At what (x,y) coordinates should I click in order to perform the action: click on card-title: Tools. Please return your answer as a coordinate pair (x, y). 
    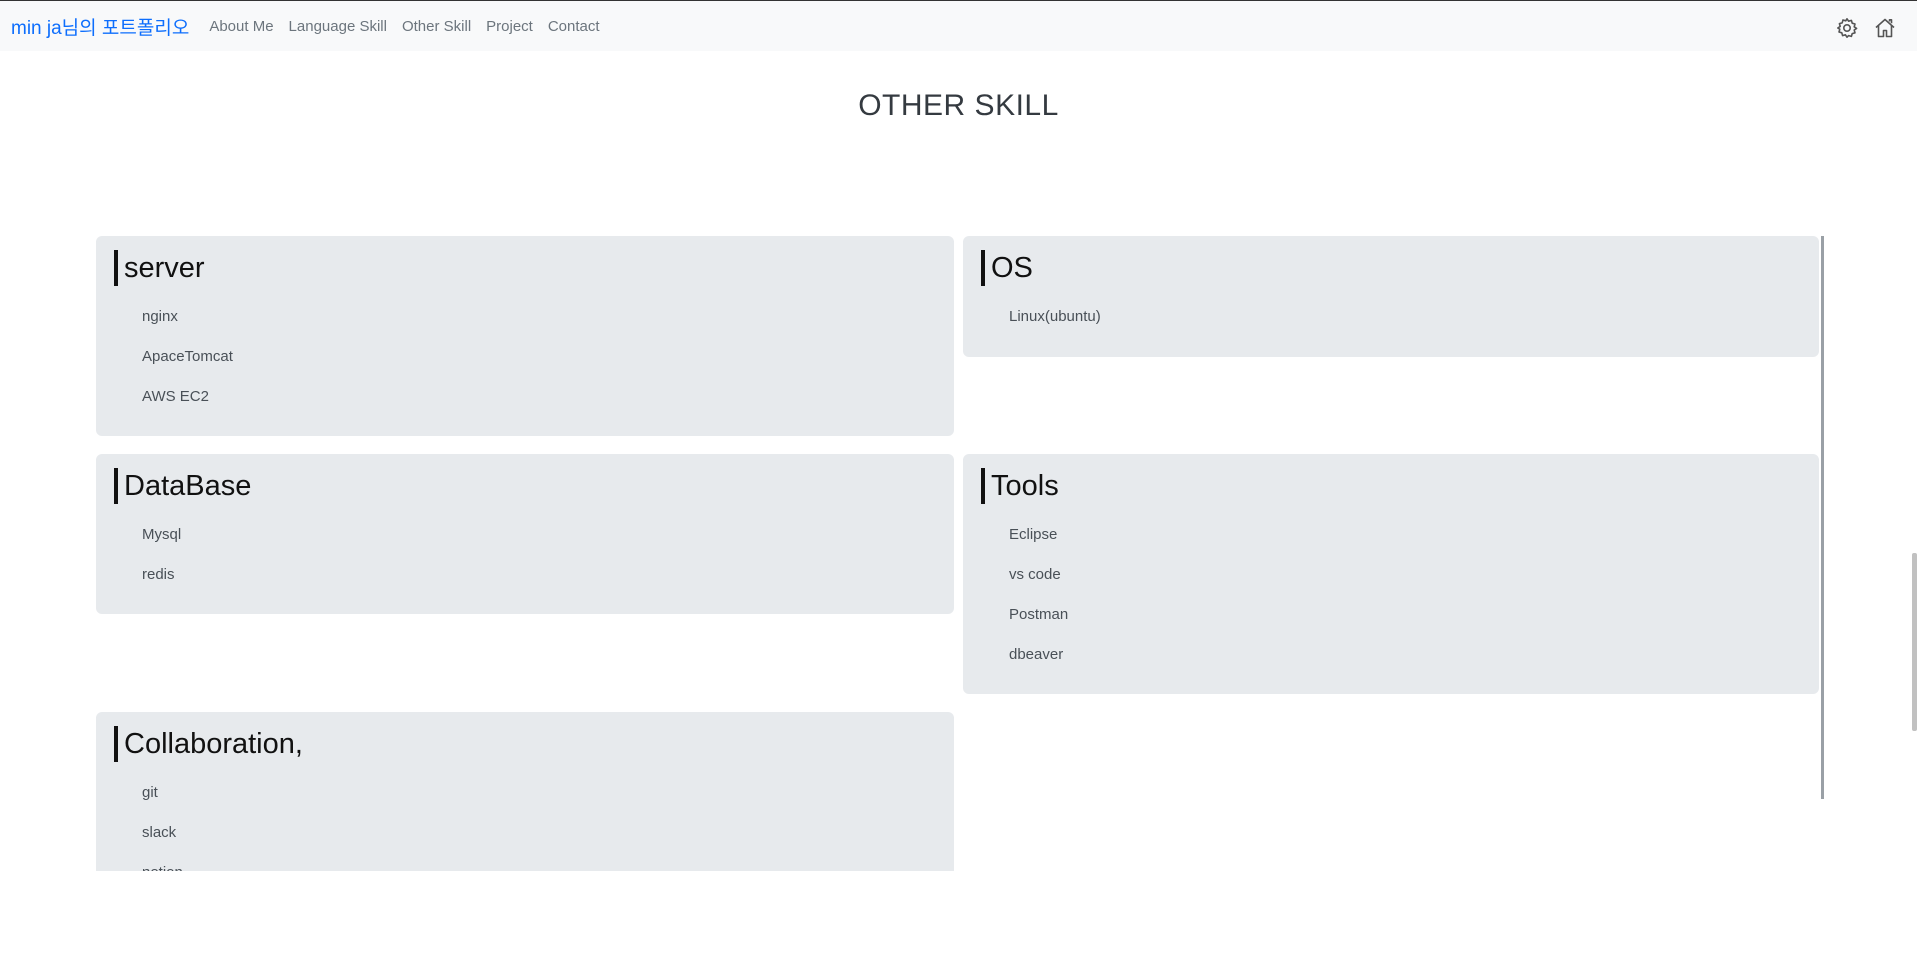
    Looking at the image, I should click on (1020, 486).